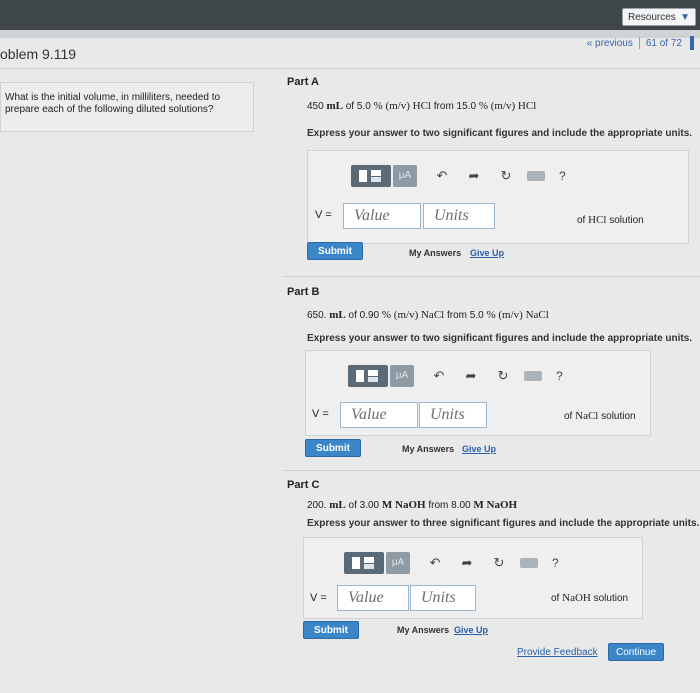  What do you see at coordinates (610, 43) in the screenshot?
I see `previous-link: « previous` at bounding box center [610, 43].